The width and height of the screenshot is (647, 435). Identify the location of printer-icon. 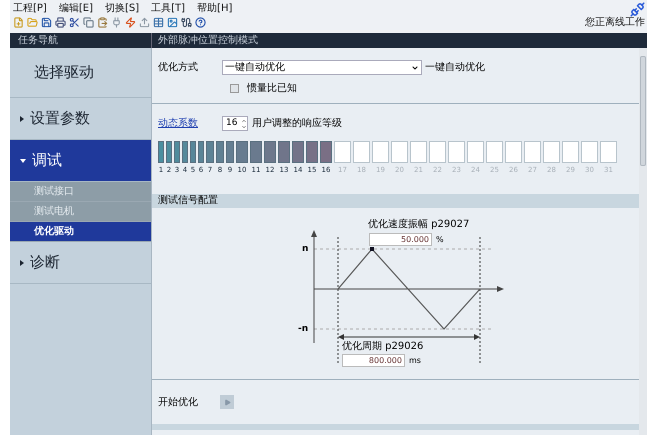
(60, 22).